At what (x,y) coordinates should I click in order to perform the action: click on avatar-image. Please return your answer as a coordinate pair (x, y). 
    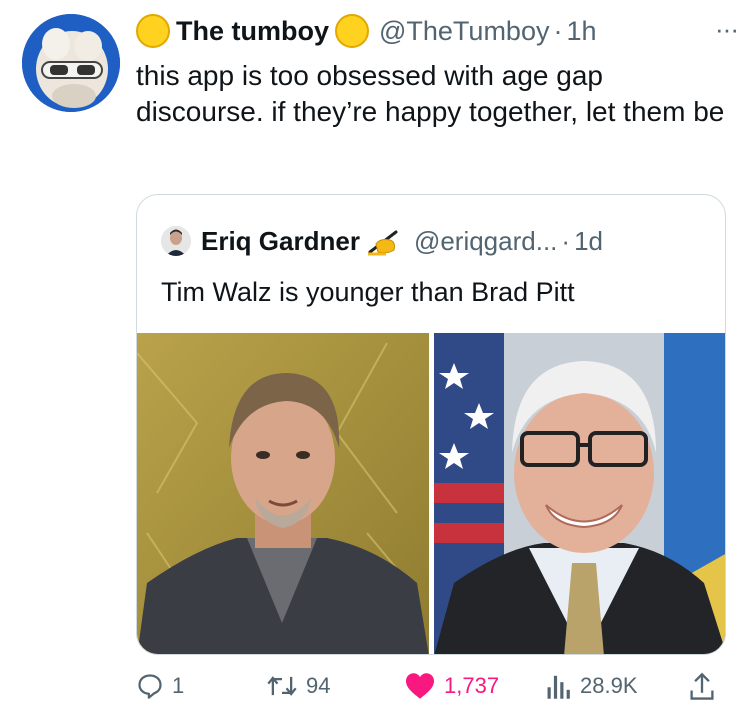
    Looking at the image, I should click on (71, 63).